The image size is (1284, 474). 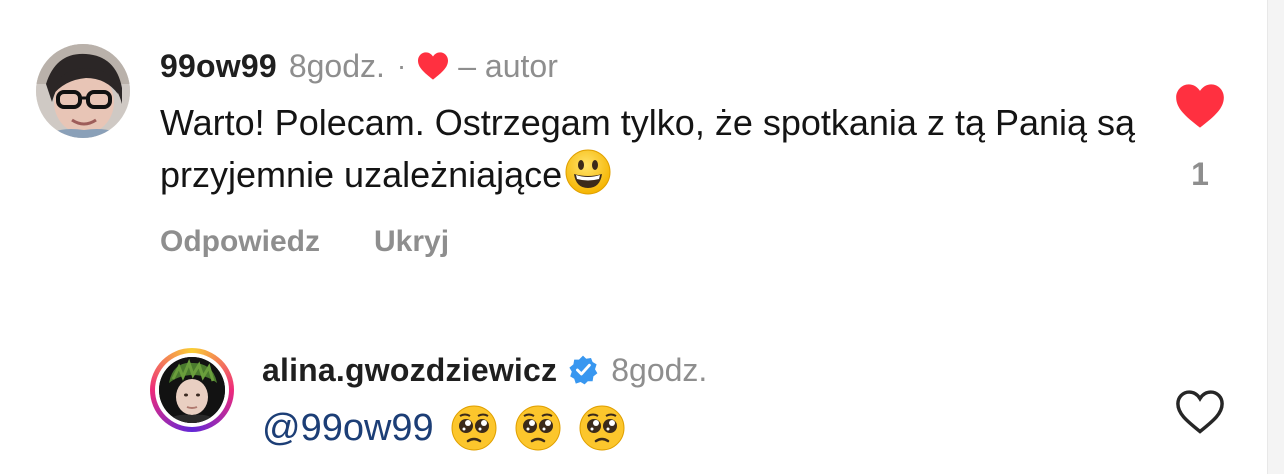 I want to click on username: alina.gwozdziewicz, so click(x=409, y=370).